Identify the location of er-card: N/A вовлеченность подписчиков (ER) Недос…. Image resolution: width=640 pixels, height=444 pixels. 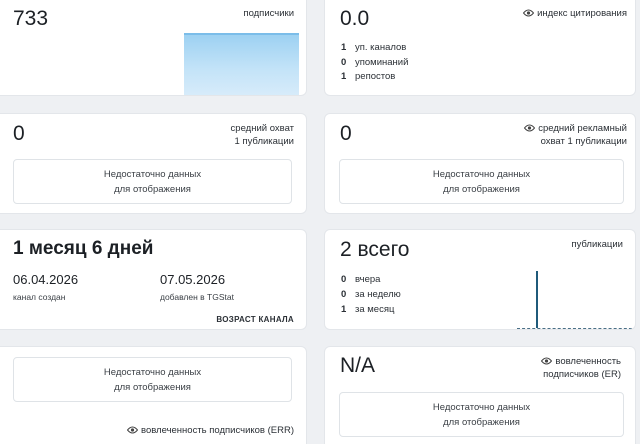
(480, 395).